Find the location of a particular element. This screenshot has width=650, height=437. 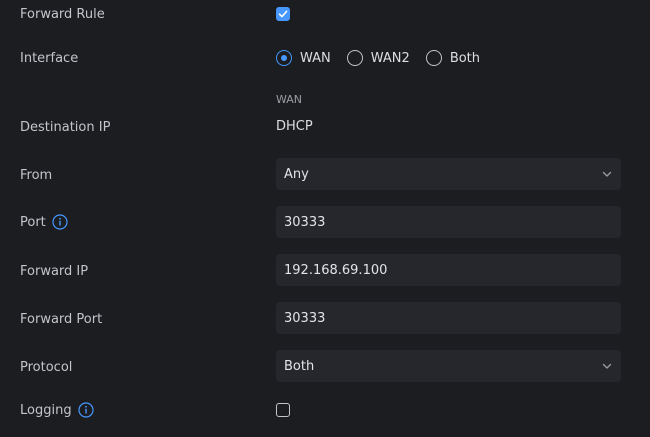

interface-radio-group: WAN WAN2 Both is located at coordinates (386, 58).